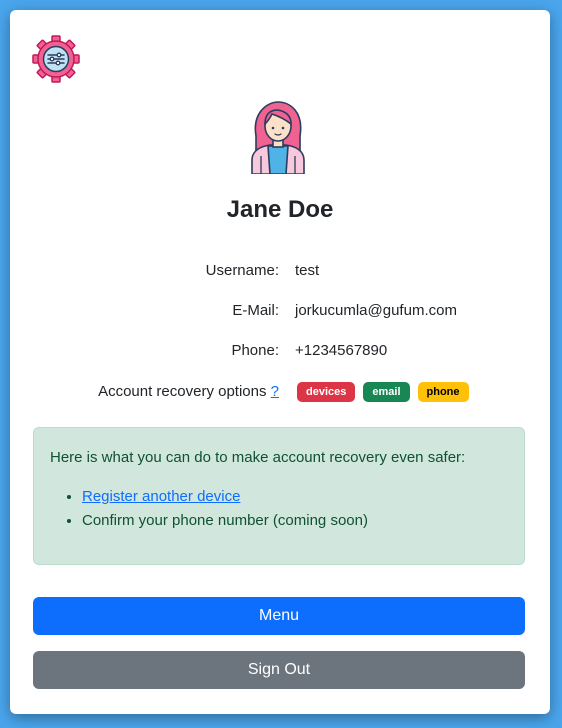 The height and width of the screenshot is (728, 562). Describe the element at coordinates (280, 271) in the screenshot. I see `username-row: Username: test` at that location.